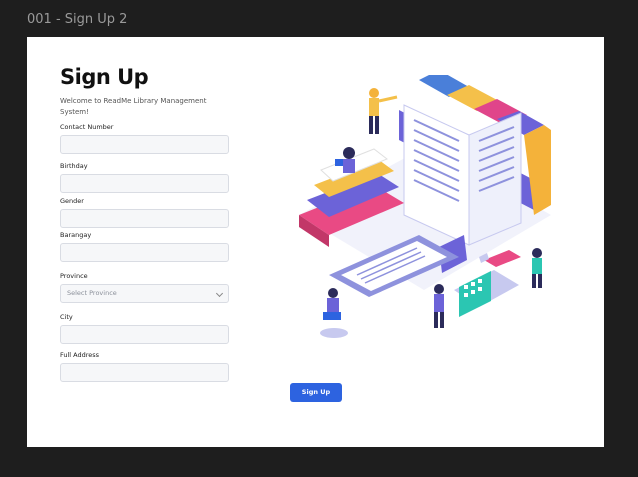 The height and width of the screenshot is (477, 638). I want to click on sign-up-button: Sign Up, so click(316, 392).